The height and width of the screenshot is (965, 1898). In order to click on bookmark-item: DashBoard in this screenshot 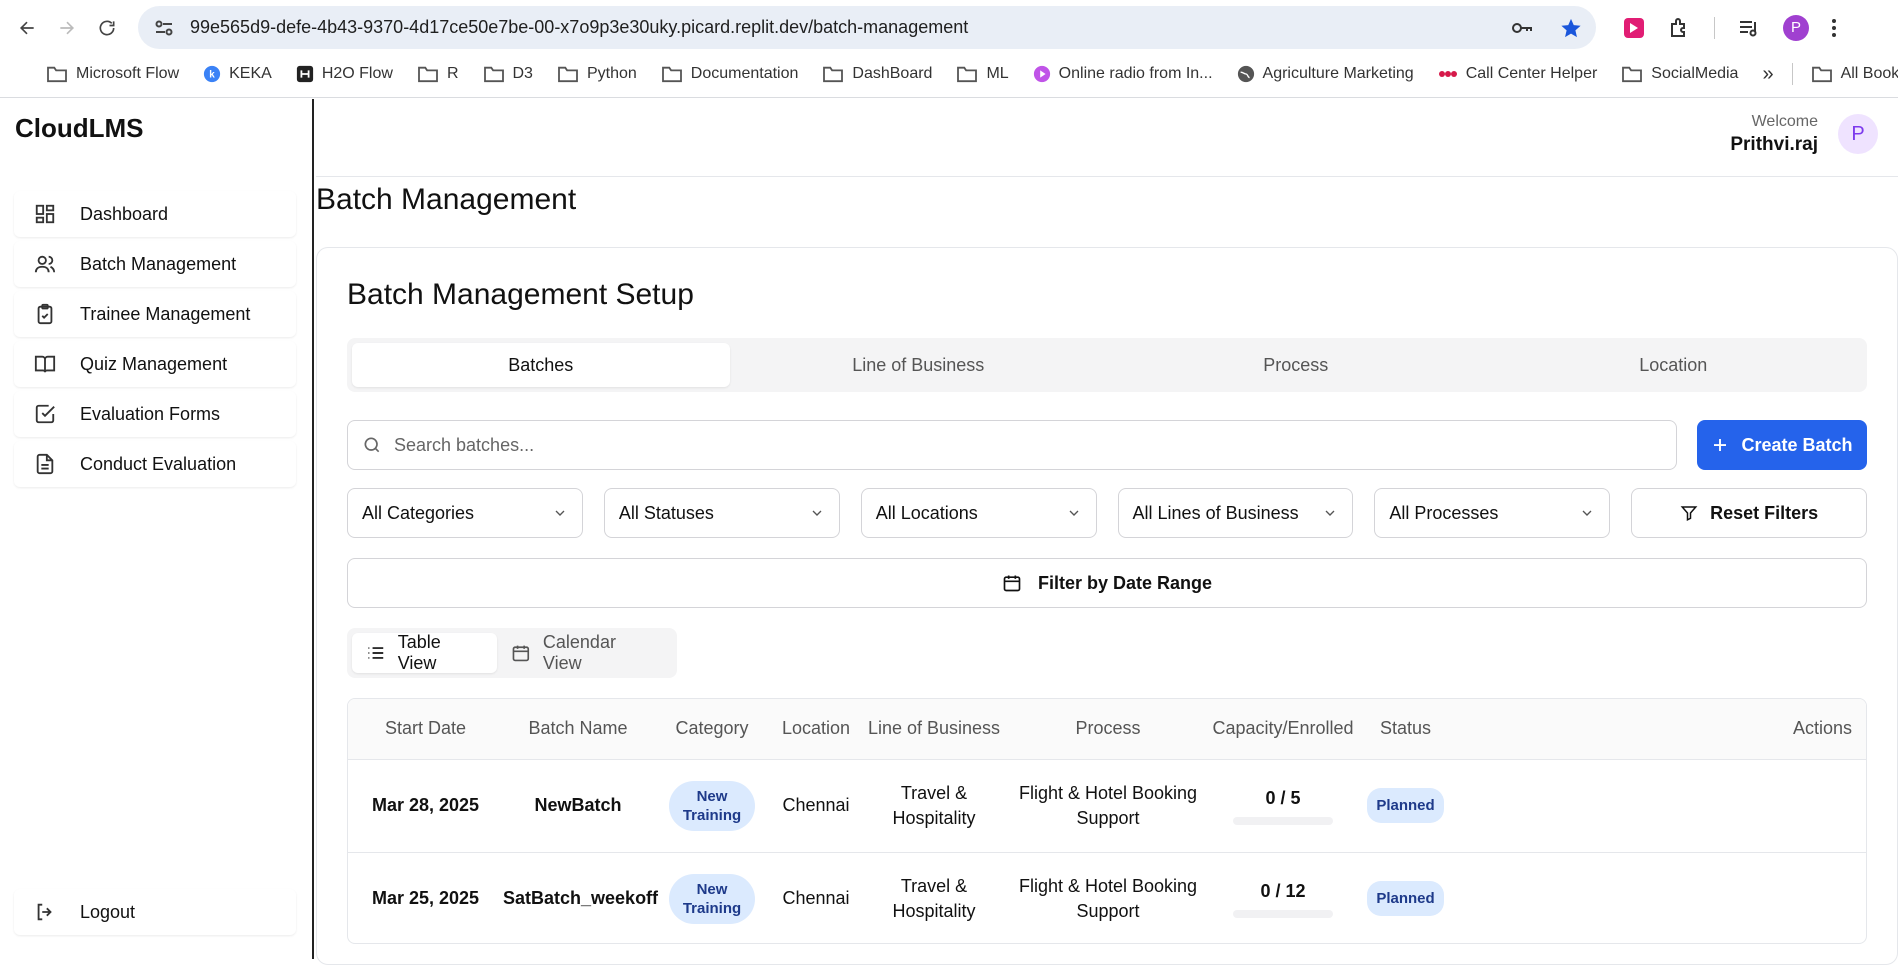, I will do `click(877, 74)`.